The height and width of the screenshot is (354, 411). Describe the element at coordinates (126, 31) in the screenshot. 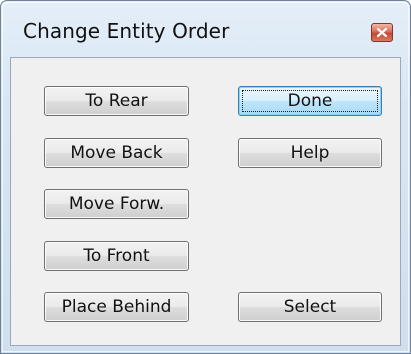

I see `dialog-title: Change Entity Order` at that location.